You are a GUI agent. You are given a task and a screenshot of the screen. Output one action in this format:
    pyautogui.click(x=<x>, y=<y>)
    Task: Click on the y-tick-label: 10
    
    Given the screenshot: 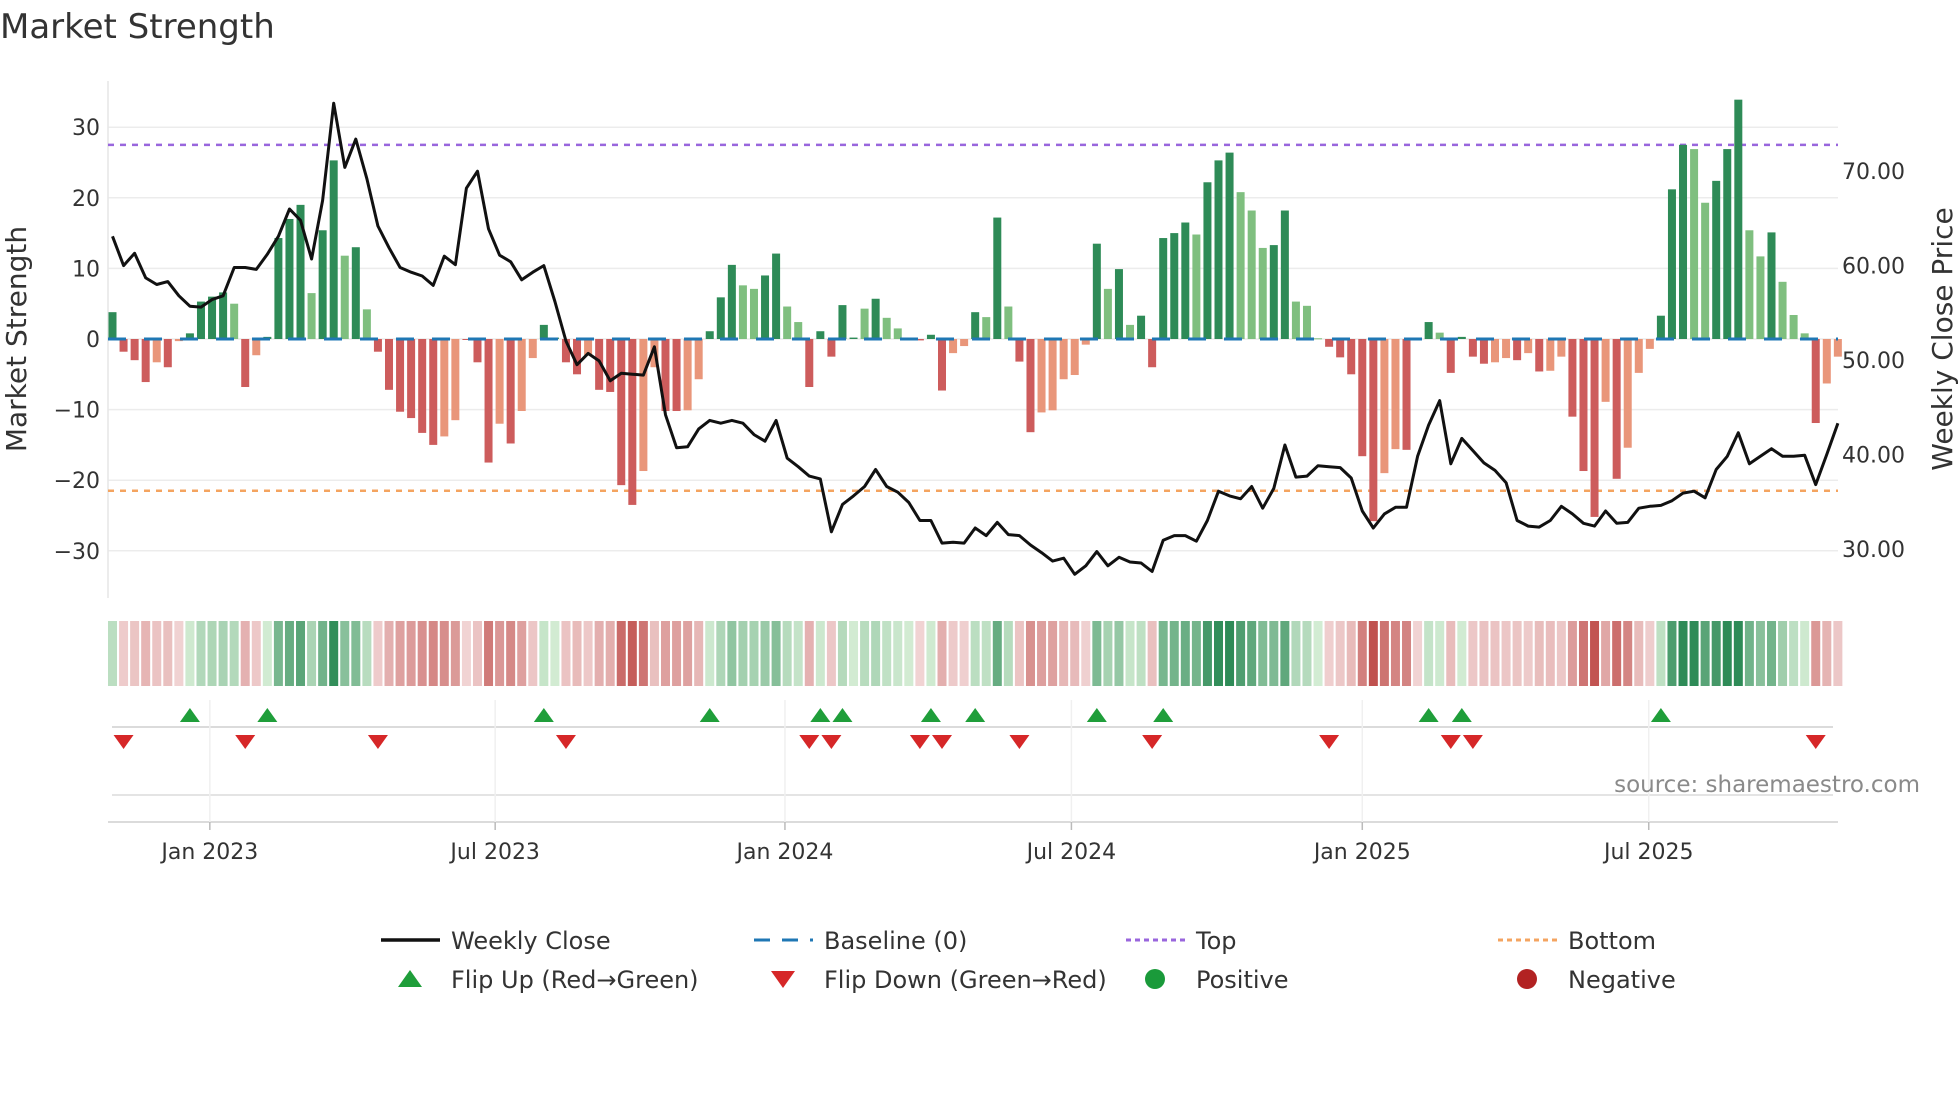 What is the action you would take?
    pyautogui.click(x=86, y=269)
    